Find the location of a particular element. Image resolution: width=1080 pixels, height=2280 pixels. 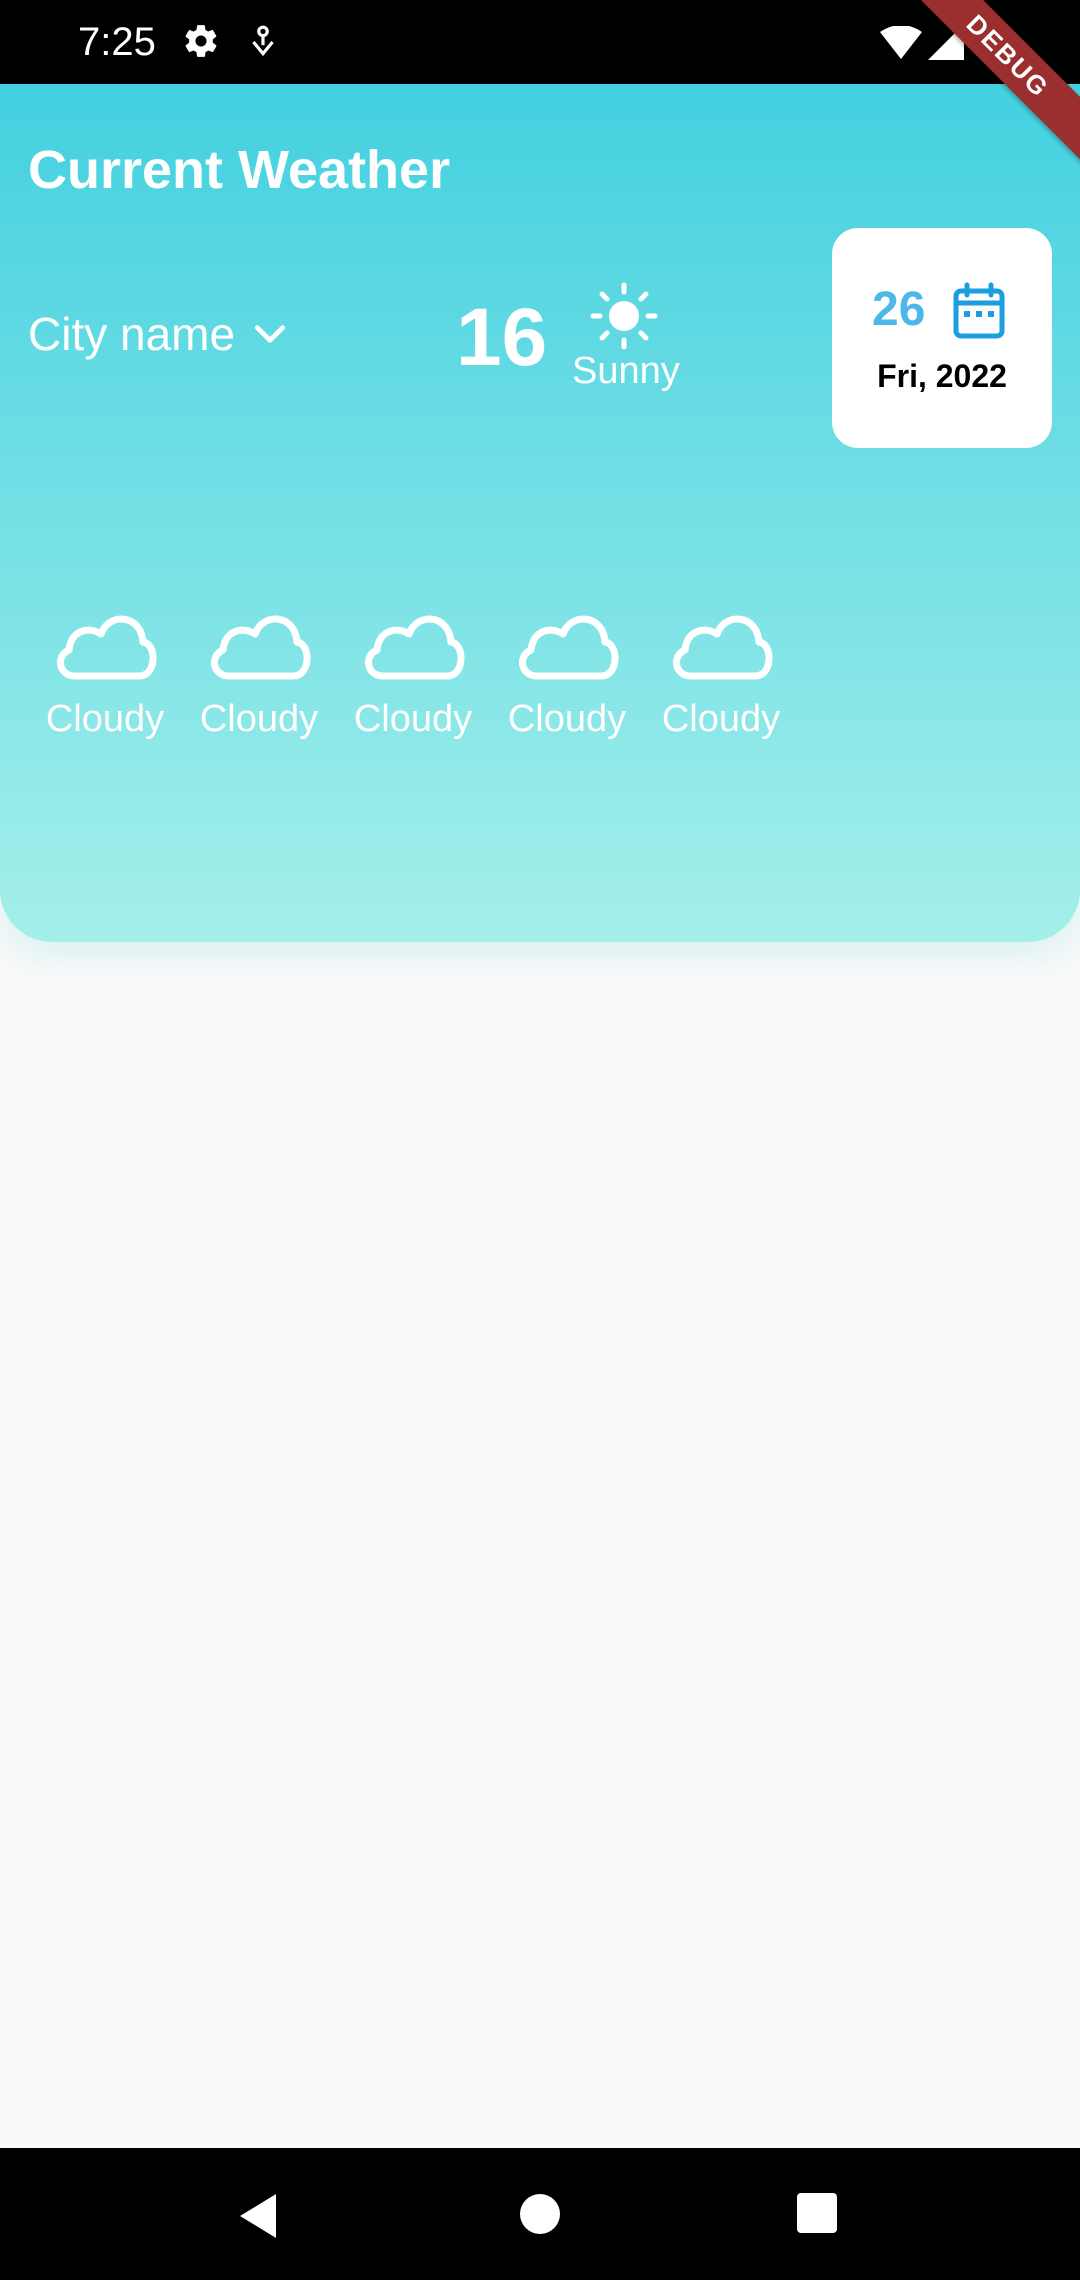

navigation-bar is located at coordinates (540, 2214).